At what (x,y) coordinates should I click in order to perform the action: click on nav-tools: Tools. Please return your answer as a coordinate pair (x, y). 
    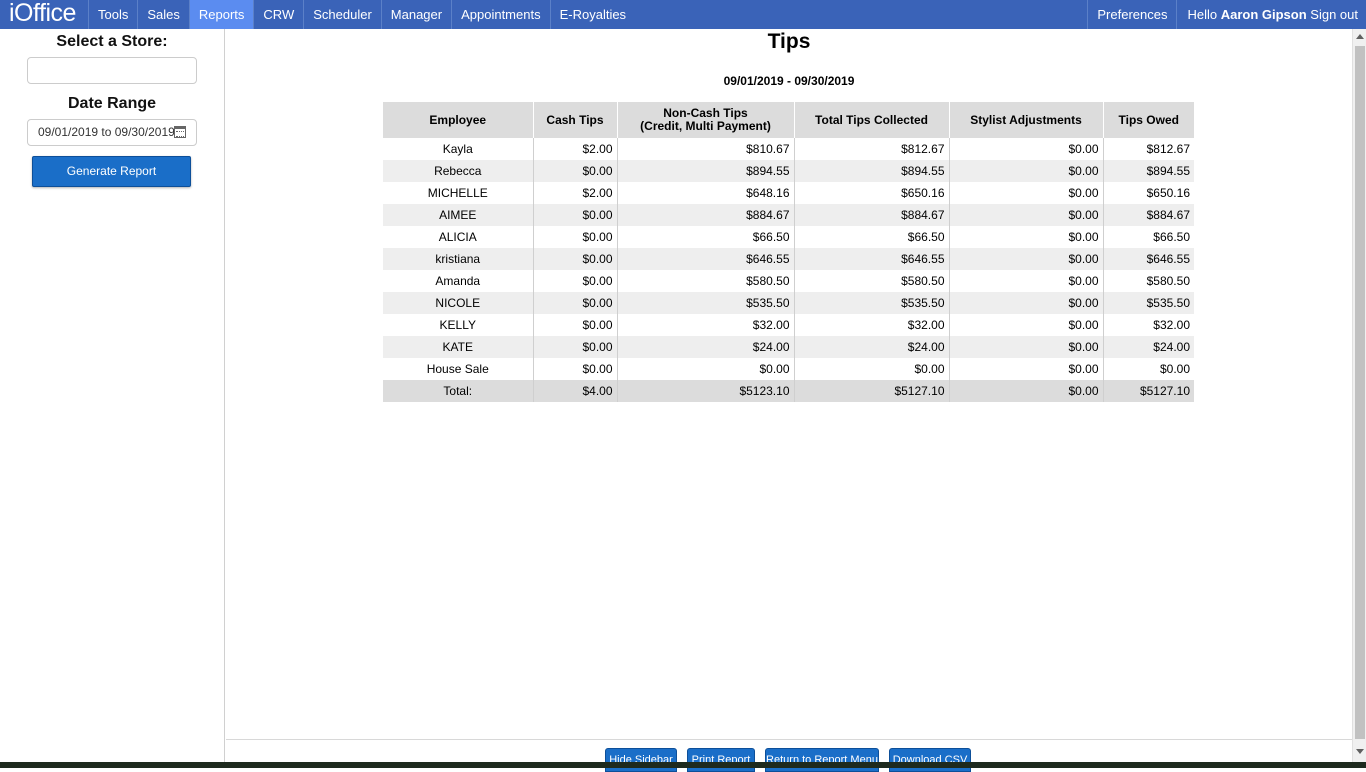
    Looking at the image, I should click on (112, 14).